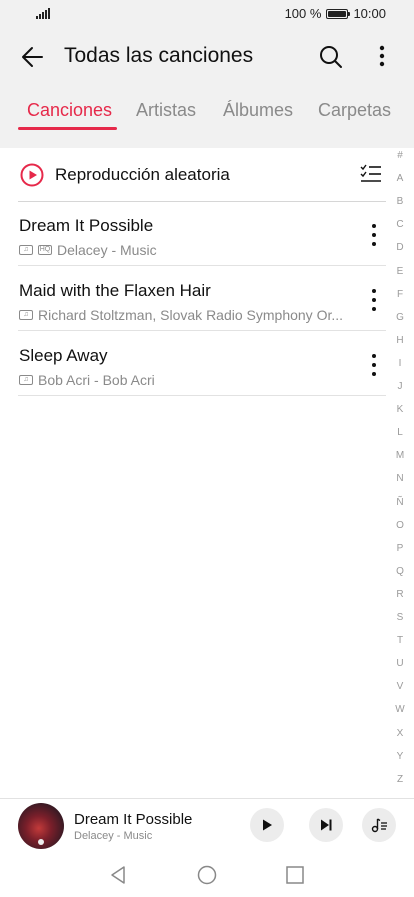 The width and height of the screenshot is (414, 897). I want to click on song-item: Sleep Away ♫ Bob Acri - Bob Acri, so click(202, 364).